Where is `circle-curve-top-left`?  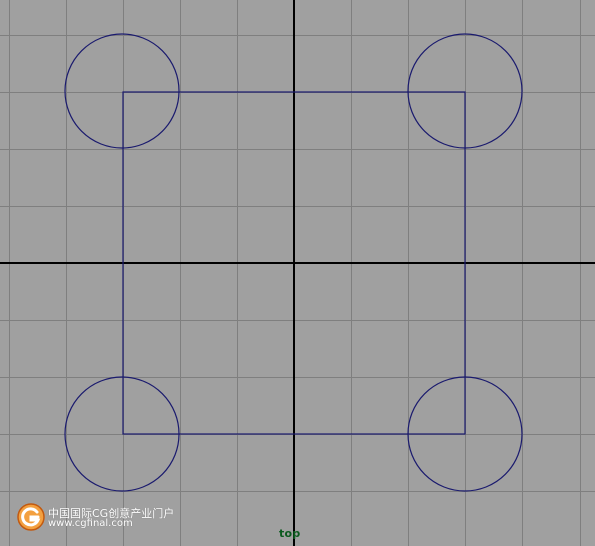
circle-curve-top-left is located at coordinates (122, 91).